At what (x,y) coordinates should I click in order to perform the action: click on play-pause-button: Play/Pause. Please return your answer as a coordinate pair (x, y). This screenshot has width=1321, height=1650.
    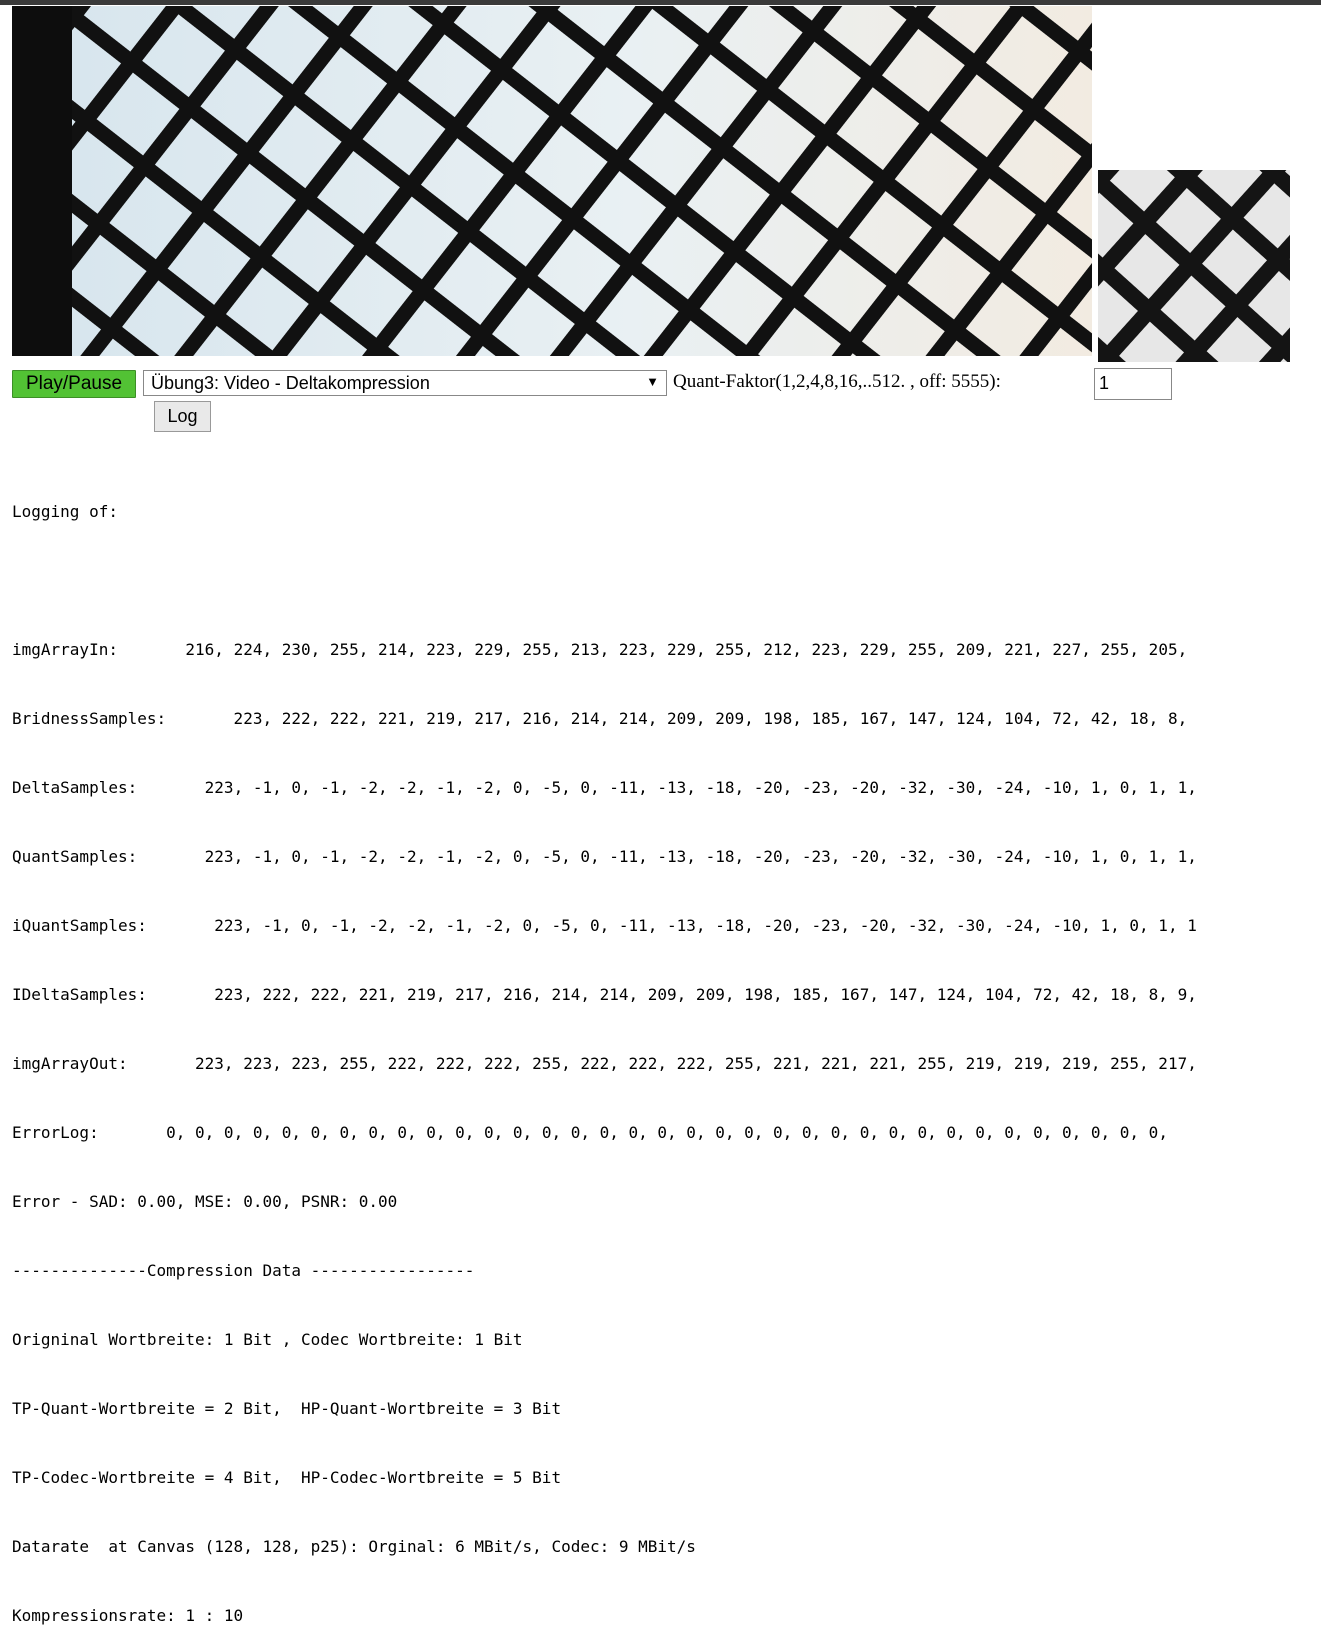
    Looking at the image, I should click on (74, 384).